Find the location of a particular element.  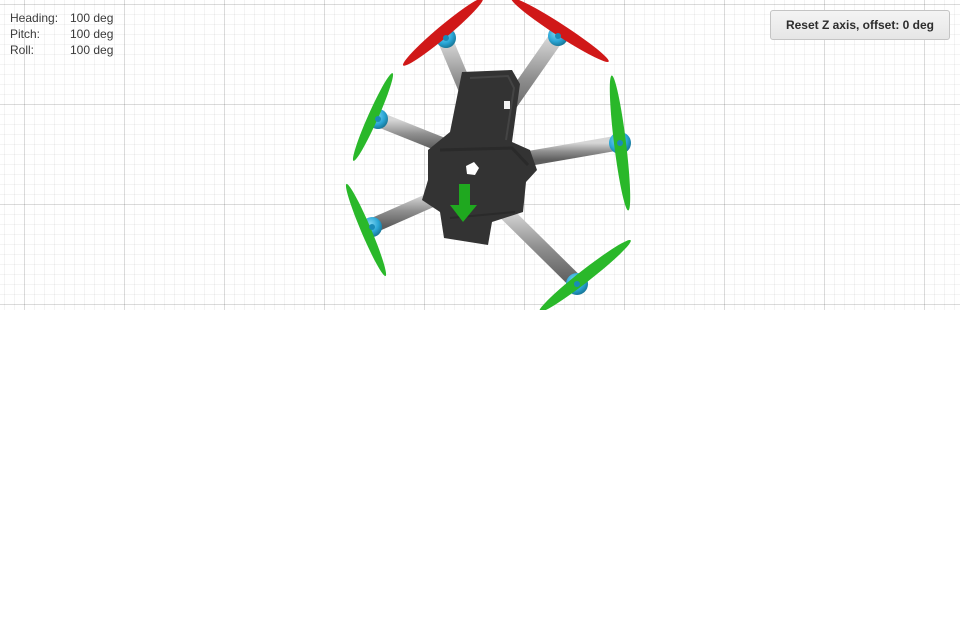

hexacopter-model is located at coordinates (488, 155).